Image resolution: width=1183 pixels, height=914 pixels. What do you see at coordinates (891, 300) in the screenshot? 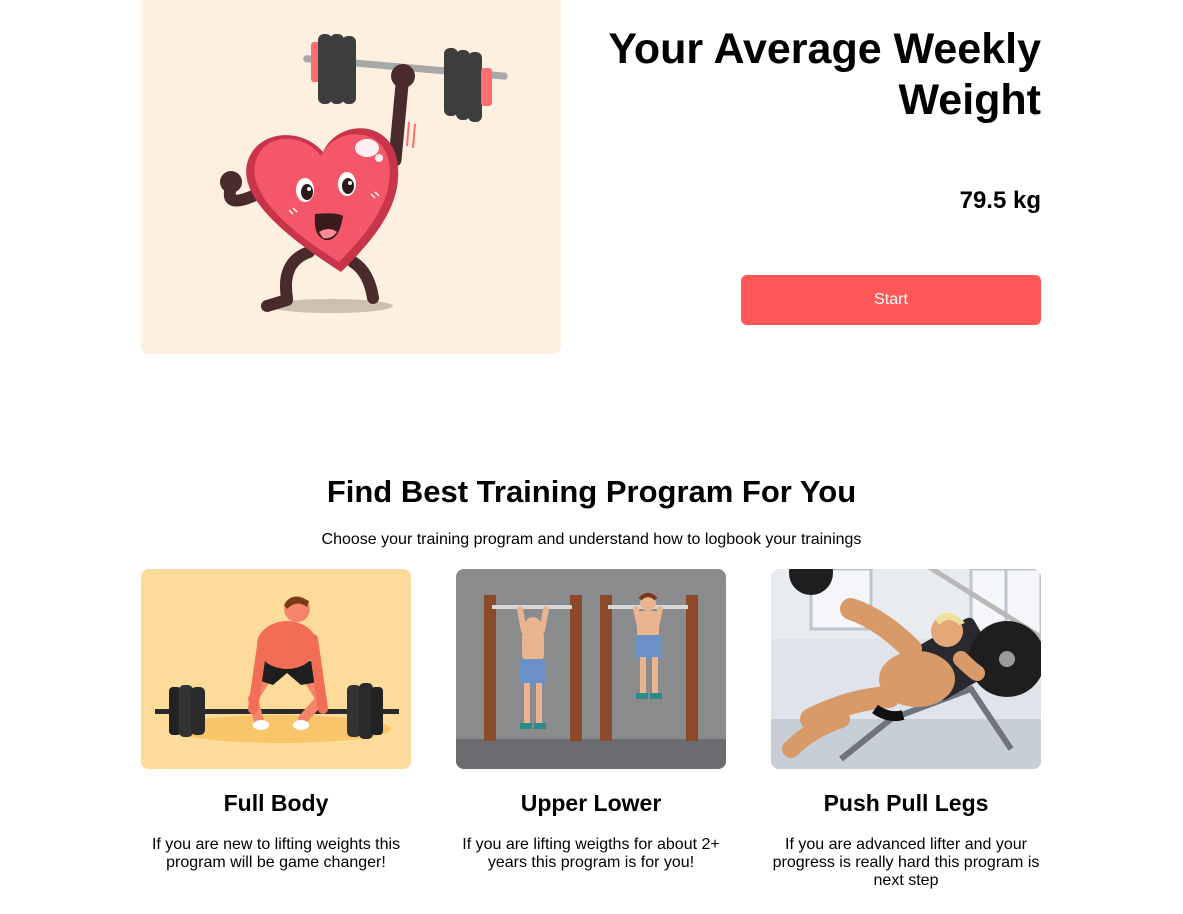
I see `start-button: Start` at bounding box center [891, 300].